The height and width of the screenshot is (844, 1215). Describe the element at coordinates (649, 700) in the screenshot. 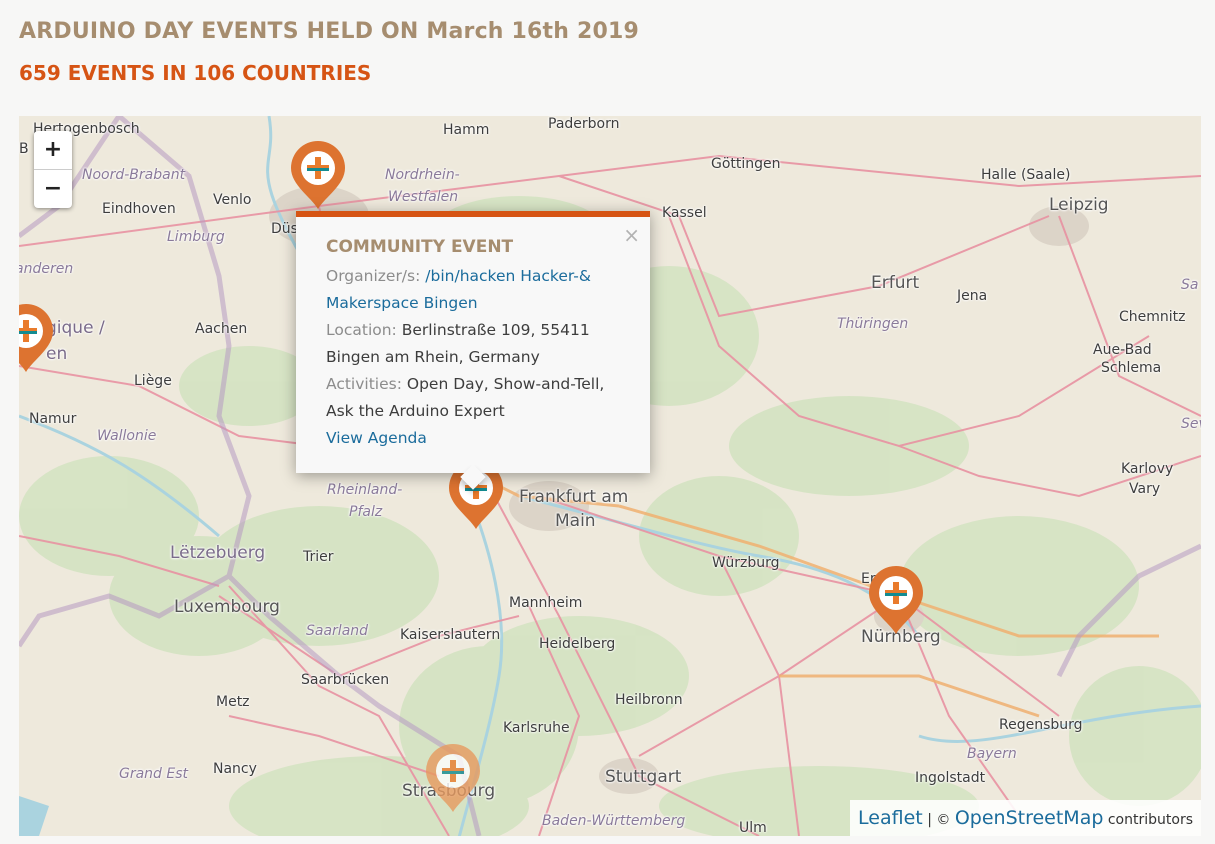

I see `place-label: Heilbronn` at that location.